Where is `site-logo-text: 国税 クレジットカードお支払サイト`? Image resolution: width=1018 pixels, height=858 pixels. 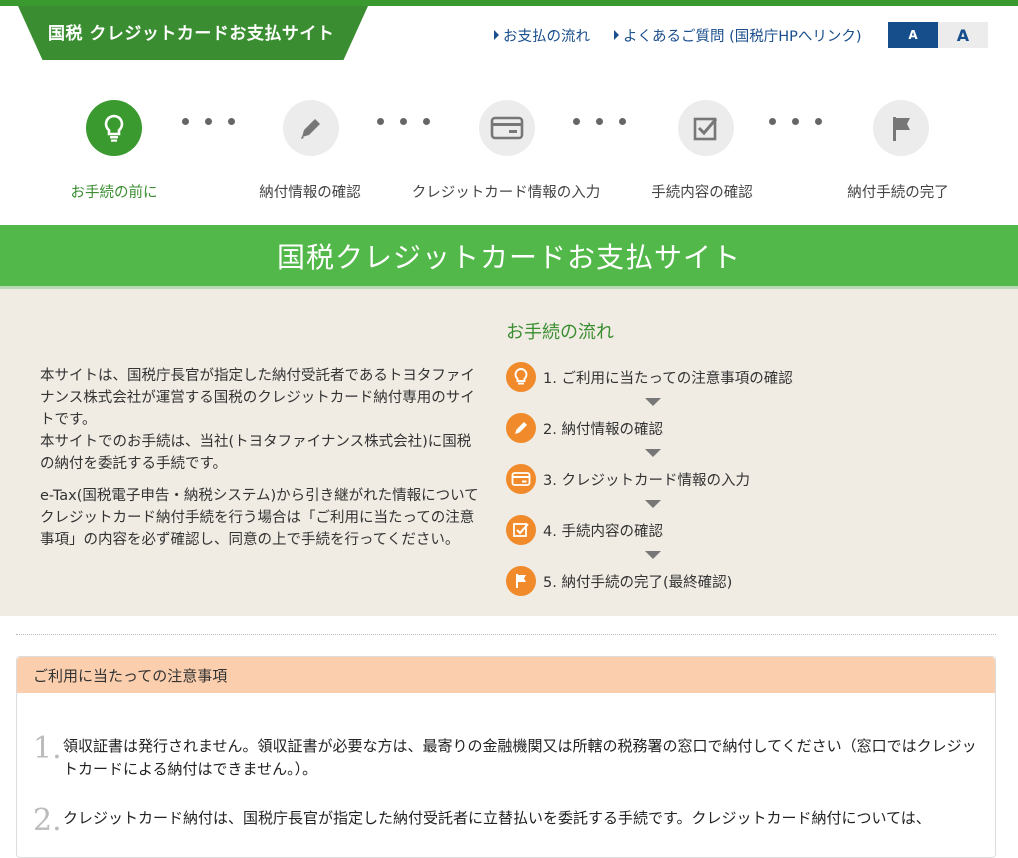
site-logo-text: 国税 クレジットカードお支払サイト is located at coordinates (191, 34).